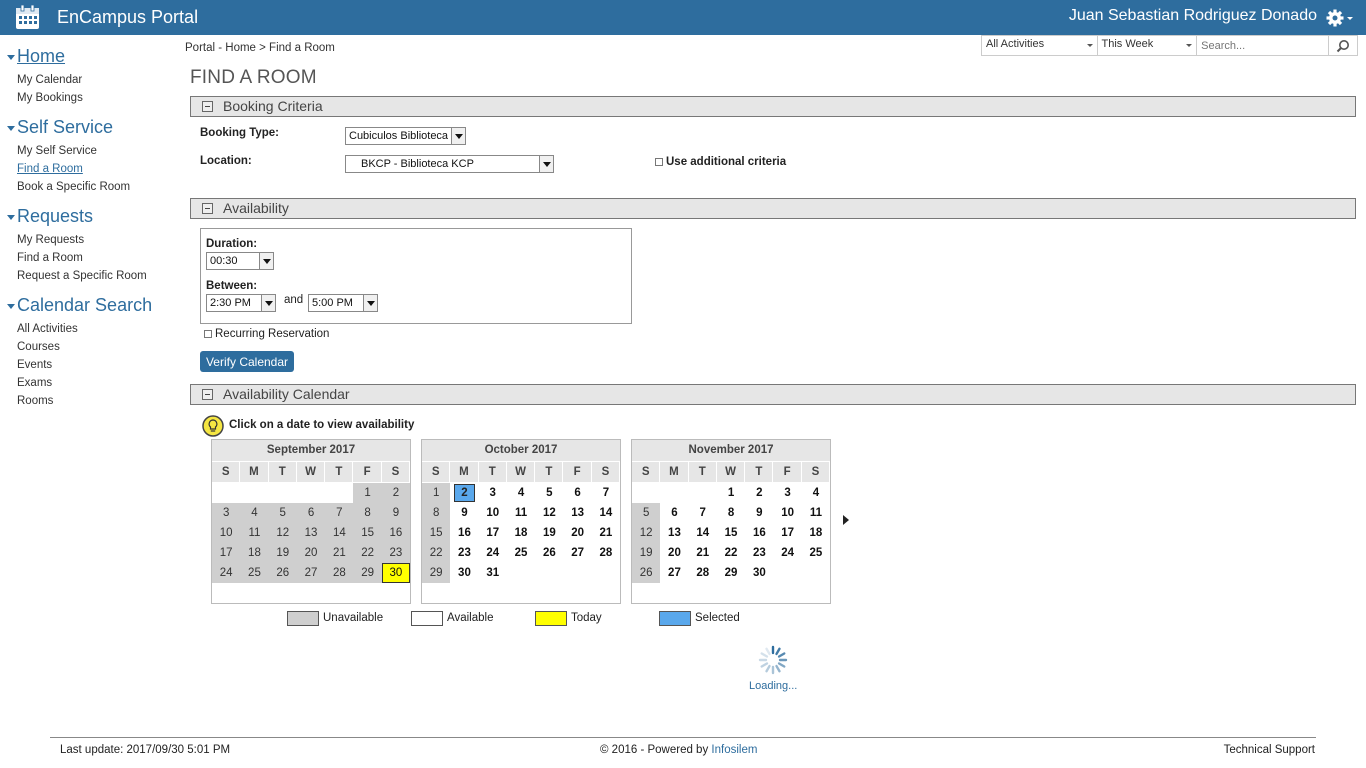 This screenshot has height=768, width=1366. What do you see at coordinates (60, 127) in the screenshot?
I see `nav-group-self-service: Self Service` at bounding box center [60, 127].